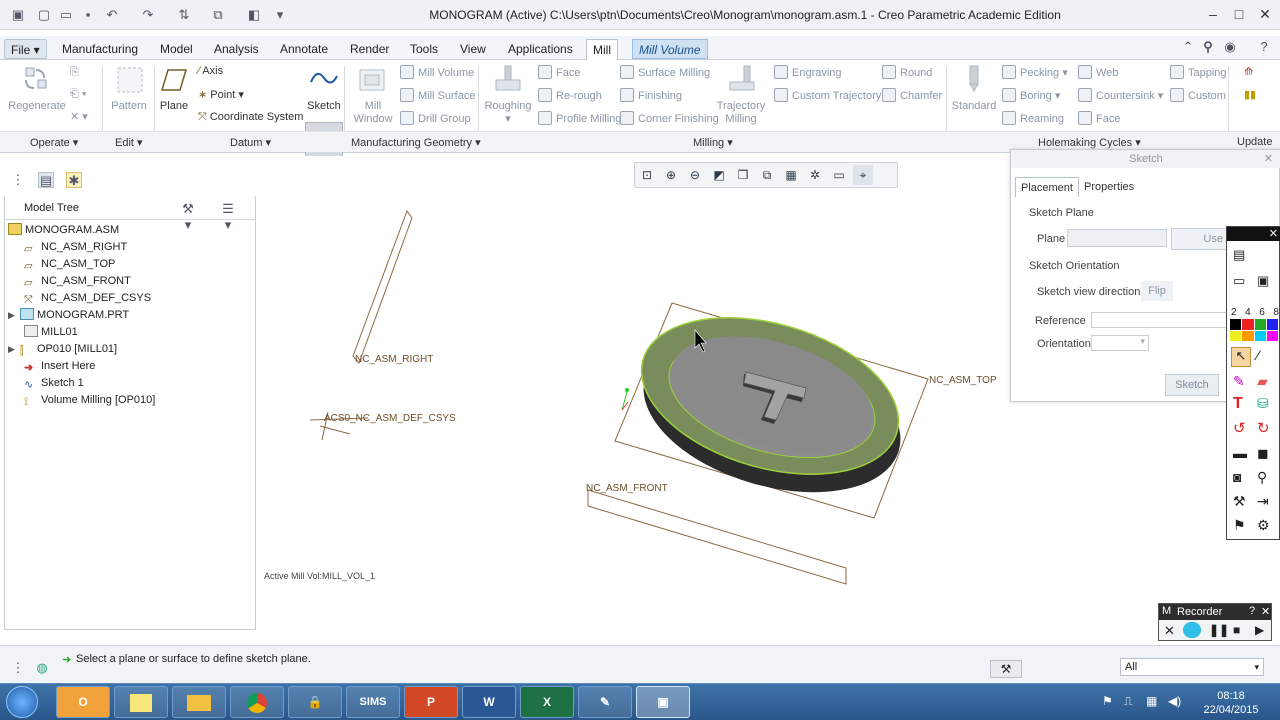 The width and height of the screenshot is (1280, 720). I want to click on datum-plane-right, so click(382, 286).